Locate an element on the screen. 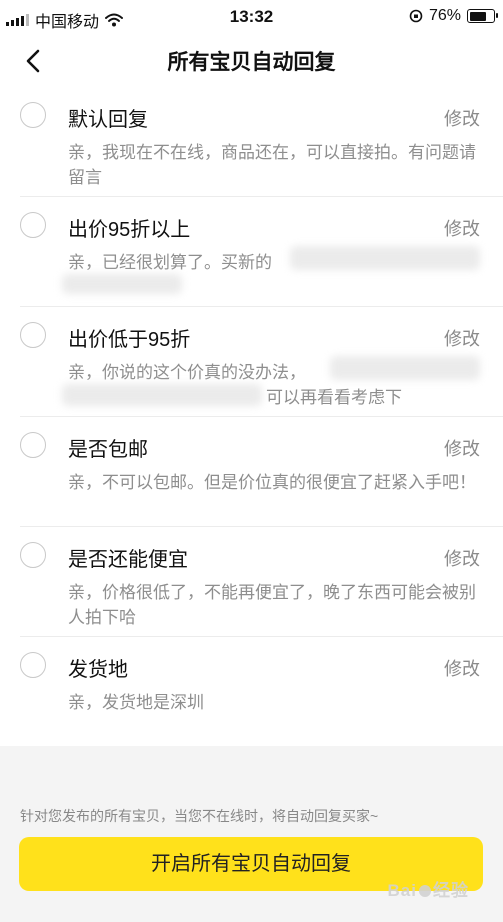  page-title: 所有宝贝自动回复 is located at coordinates (251, 62).